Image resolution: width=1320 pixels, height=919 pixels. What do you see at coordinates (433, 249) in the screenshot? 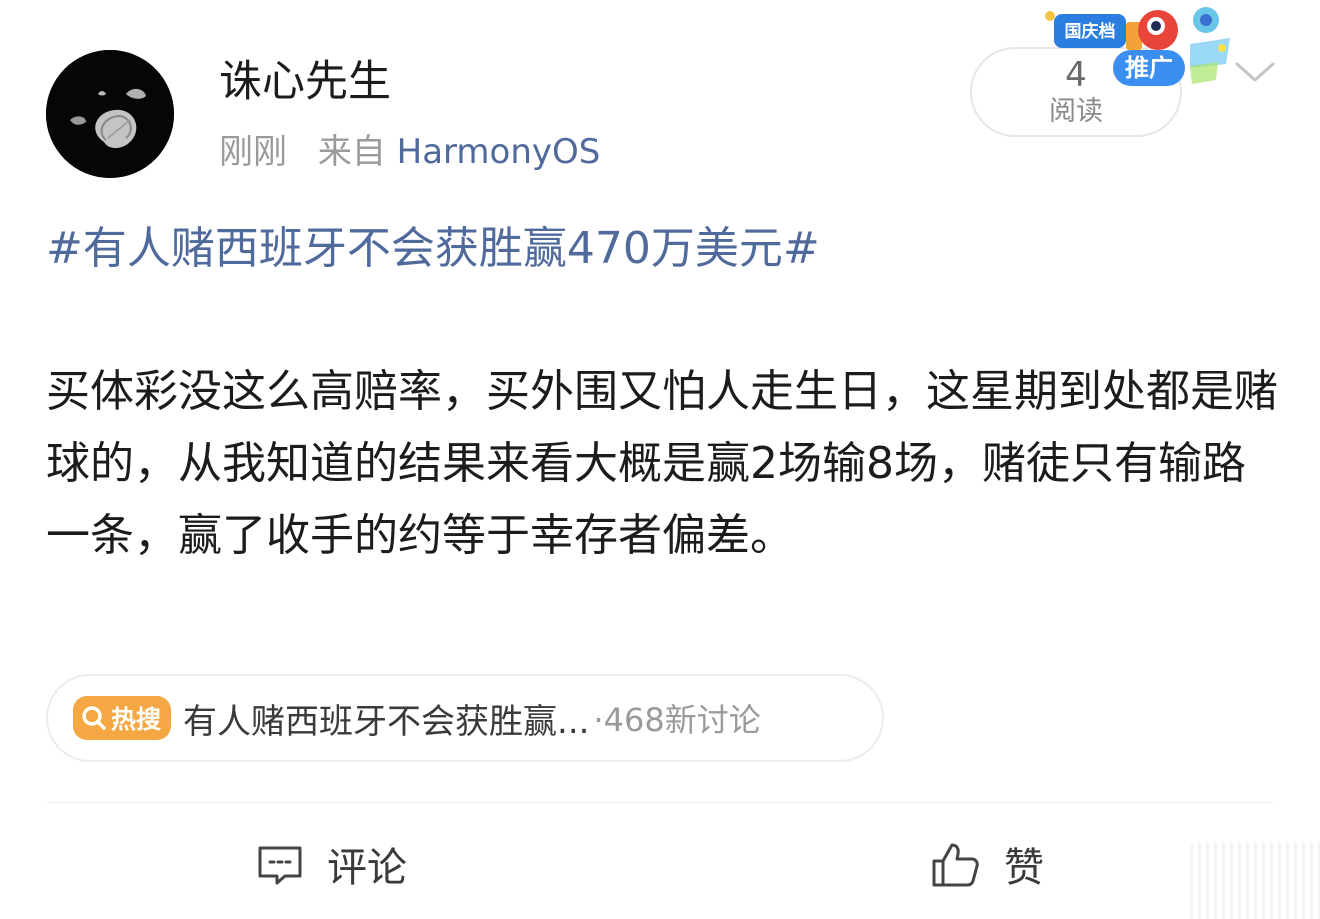
I see `topic-hashtag: #有人赌西班牙不会获胜赢470万美元#` at bounding box center [433, 249].